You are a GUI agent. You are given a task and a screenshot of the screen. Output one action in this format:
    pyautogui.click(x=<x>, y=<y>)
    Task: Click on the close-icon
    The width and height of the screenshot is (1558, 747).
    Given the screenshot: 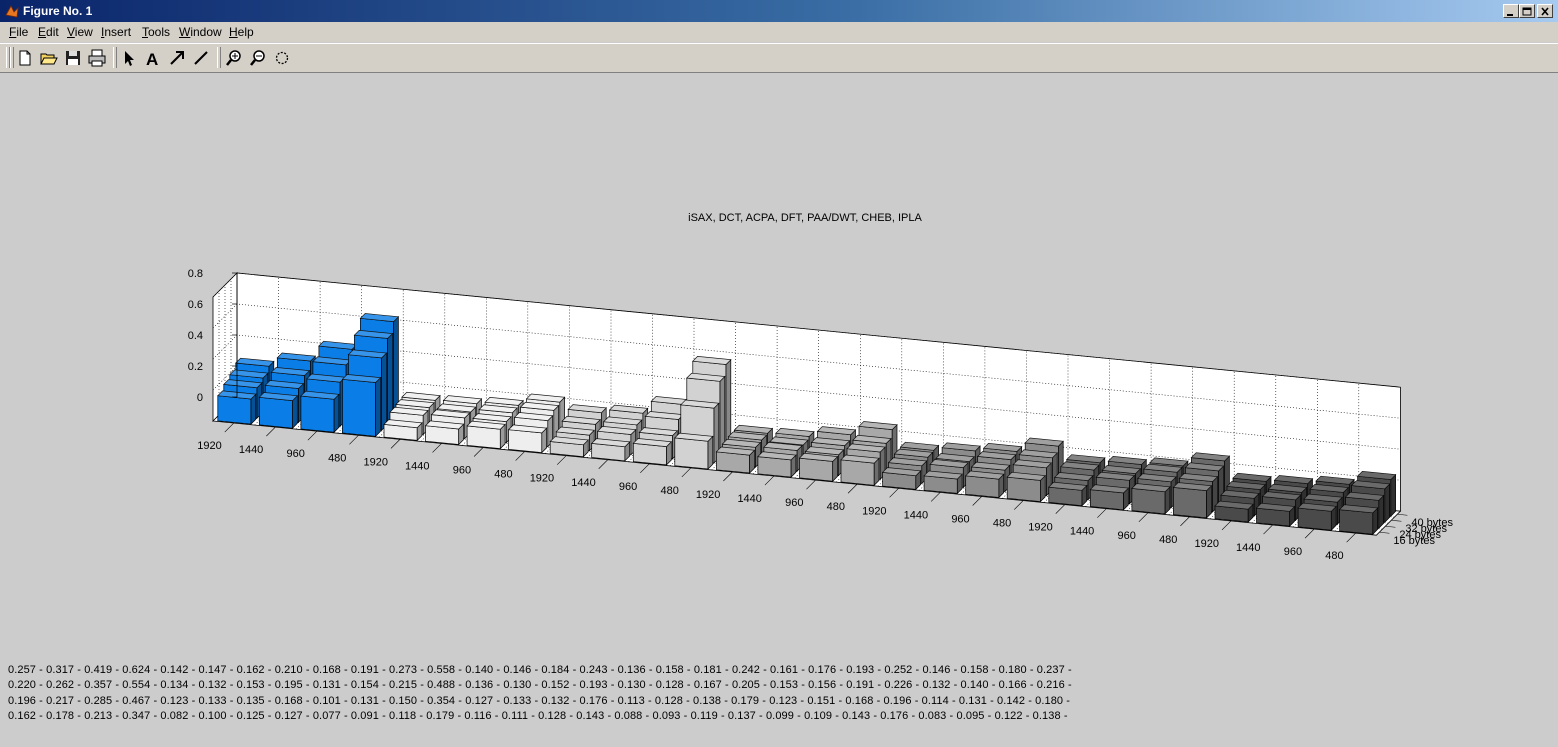 What is the action you would take?
    pyautogui.click(x=1545, y=11)
    